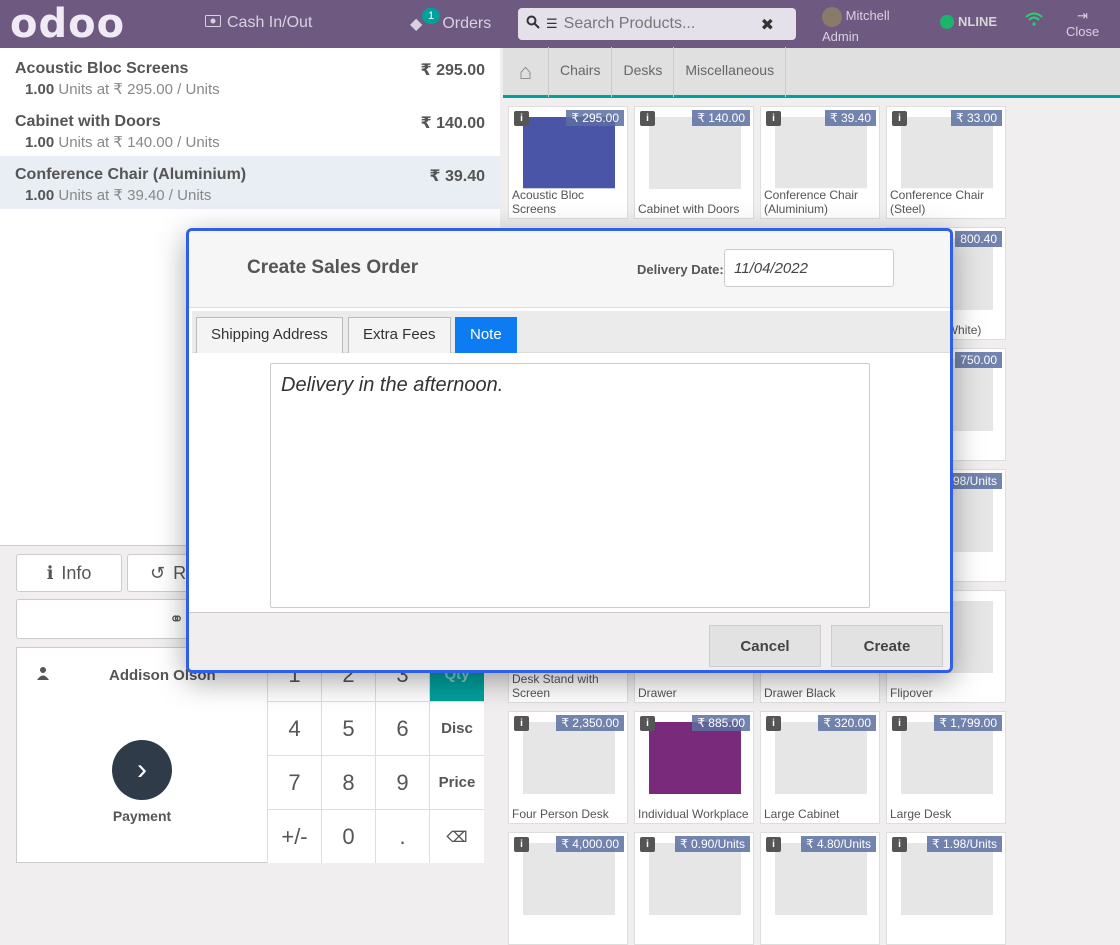 The image size is (1120, 945). What do you see at coordinates (399, 335) in the screenshot?
I see `tab-extra-fees: Extra Fees` at bounding box center [399, 335].